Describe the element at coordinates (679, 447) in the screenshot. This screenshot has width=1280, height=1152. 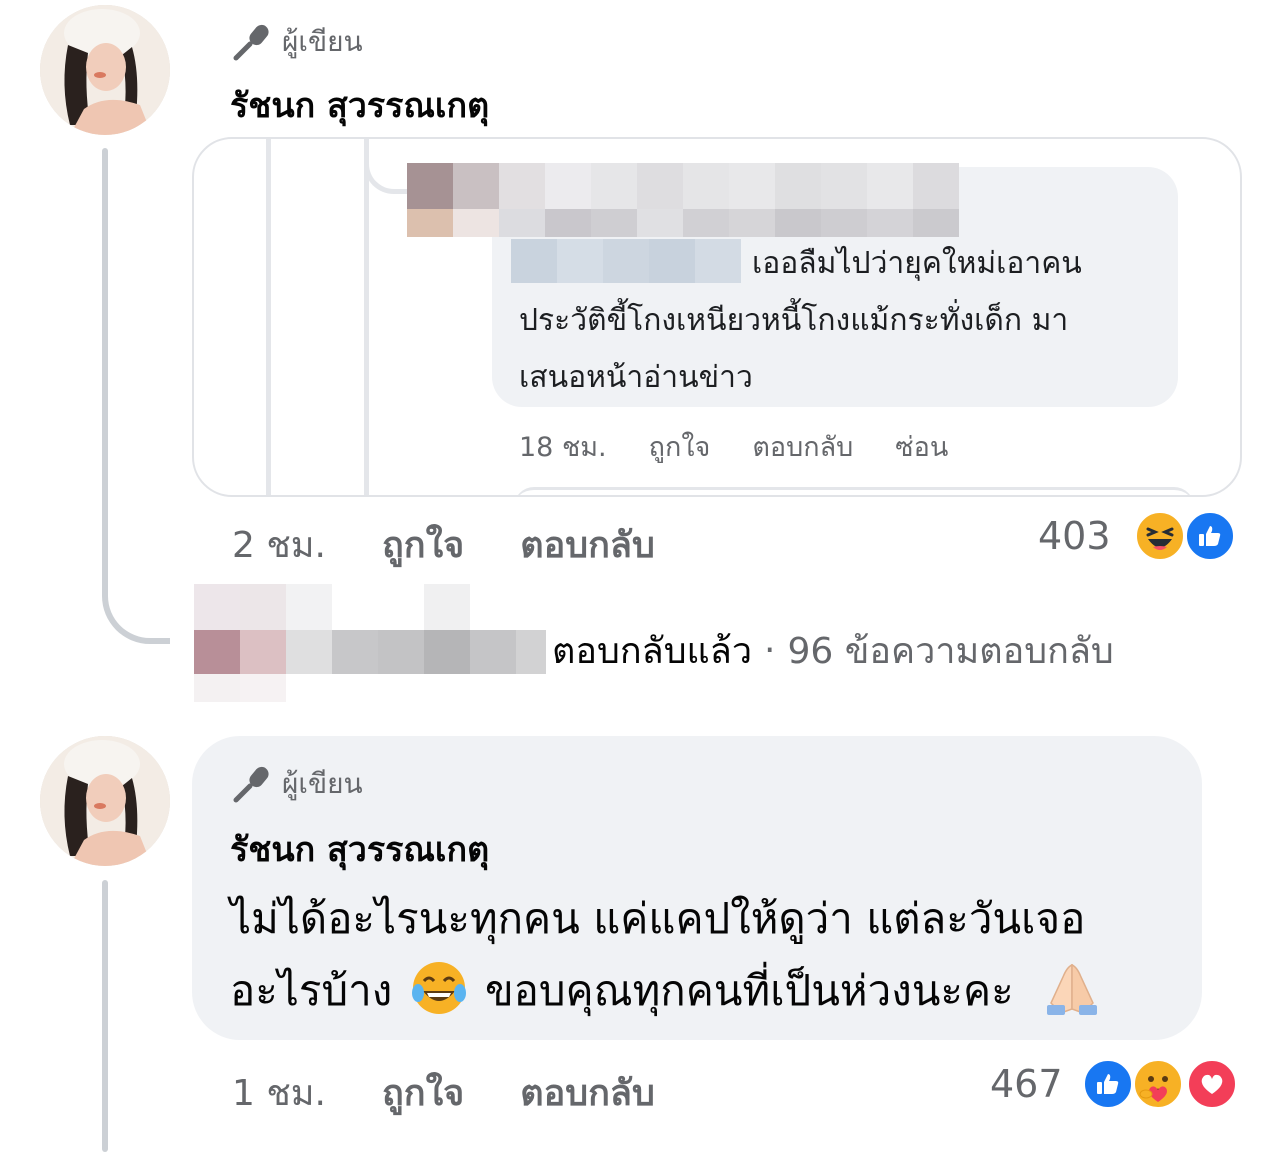
I see `embedded-like: ถูกใจ` at that location.